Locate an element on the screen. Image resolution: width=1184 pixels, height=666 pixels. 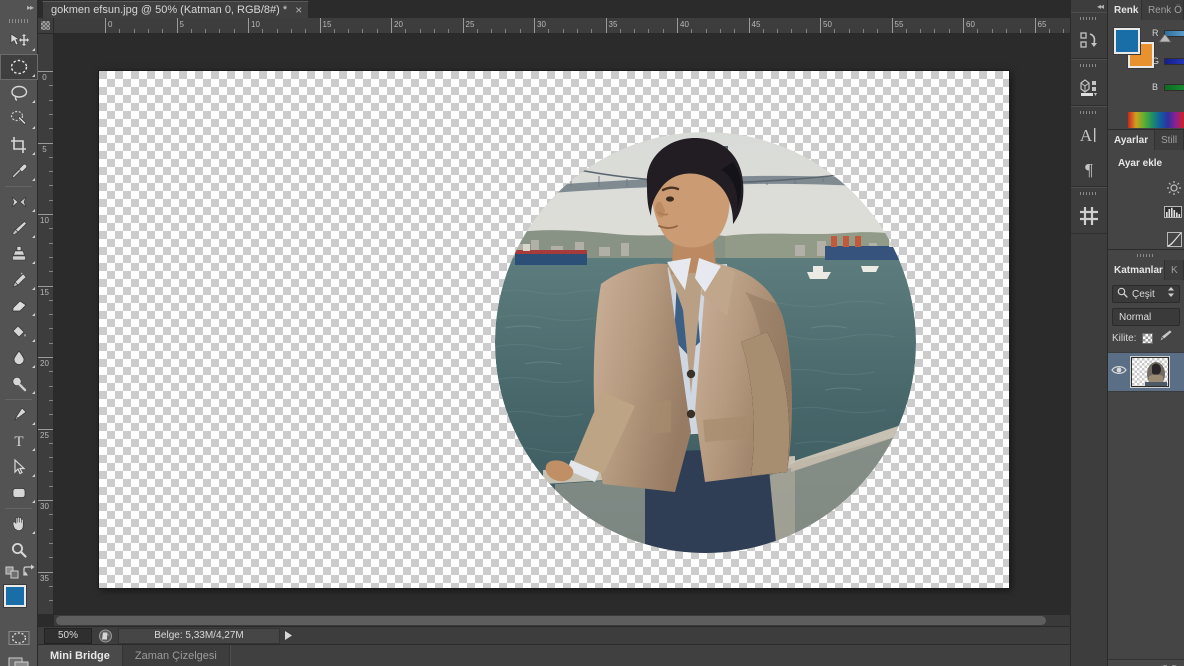
eyedropper-tool is located at coordinates (19, 171).